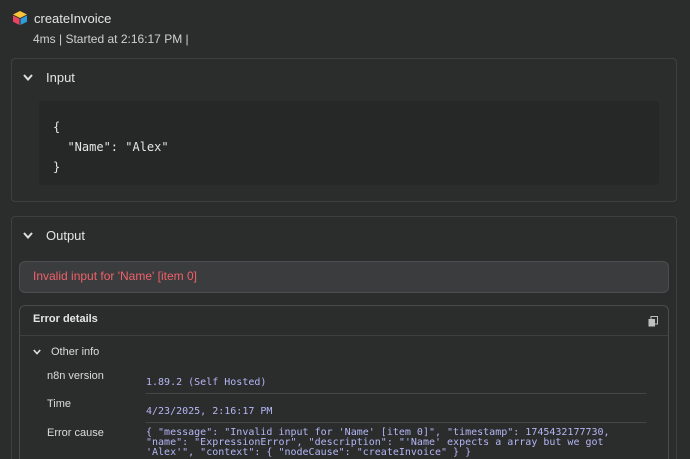 Image resolution: width=690 pixels, height=459 pixels. What do you see at coordinates (57, 167) in the screenshot?
I see `code-line: }` at bounding box center [57, 167].